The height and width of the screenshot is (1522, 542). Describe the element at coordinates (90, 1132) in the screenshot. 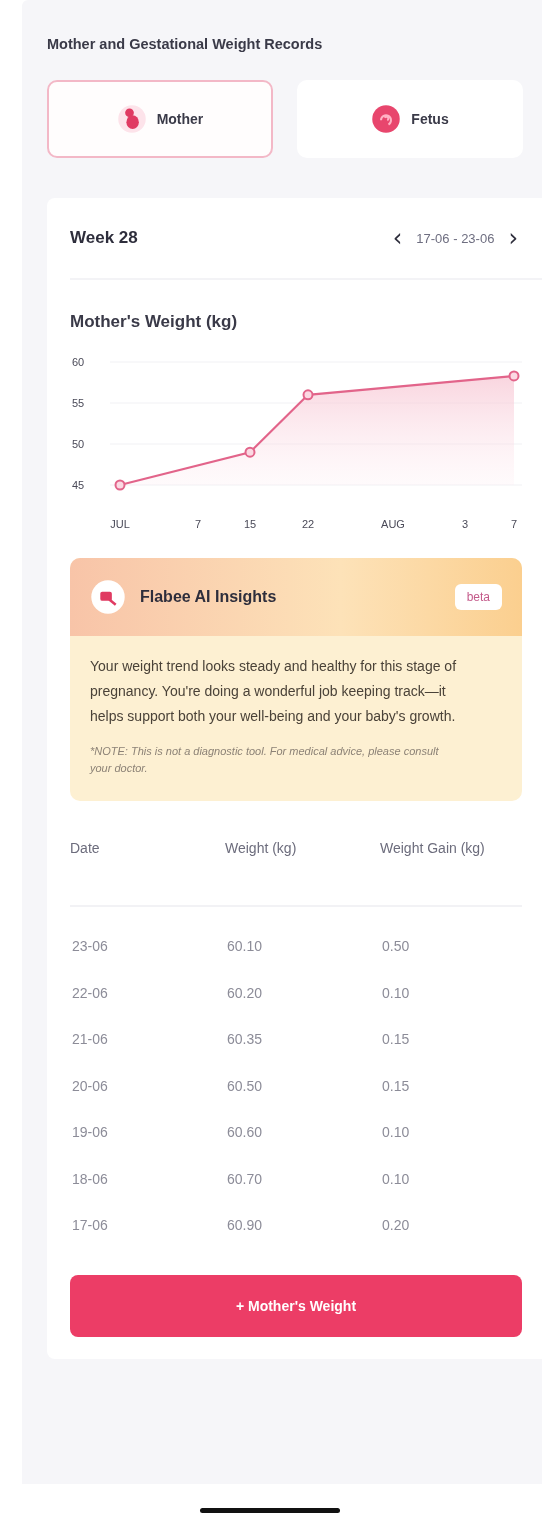

I see `table-cell-text: 19-06` at that location.